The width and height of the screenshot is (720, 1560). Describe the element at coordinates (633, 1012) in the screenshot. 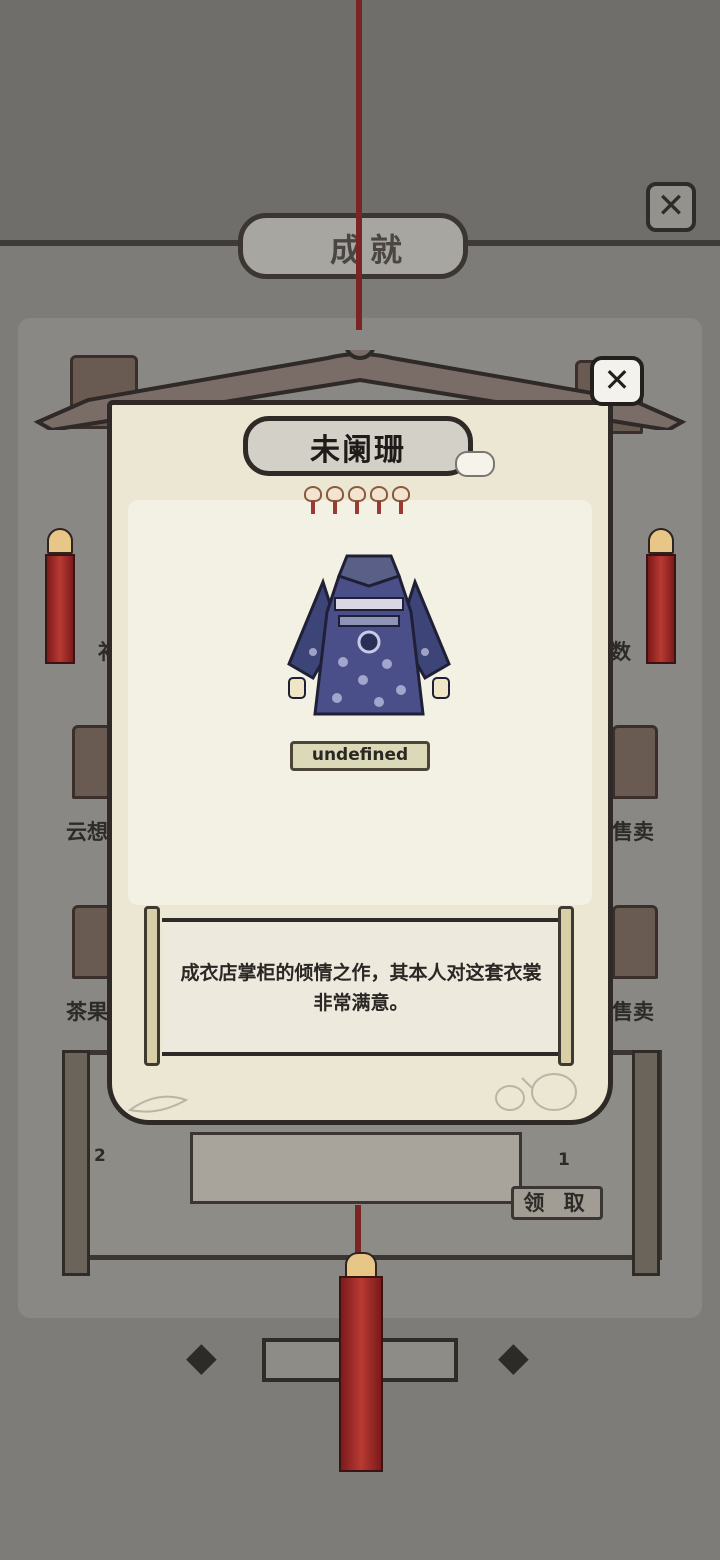

I see `bg-label-right-3: 售卖` at that location.